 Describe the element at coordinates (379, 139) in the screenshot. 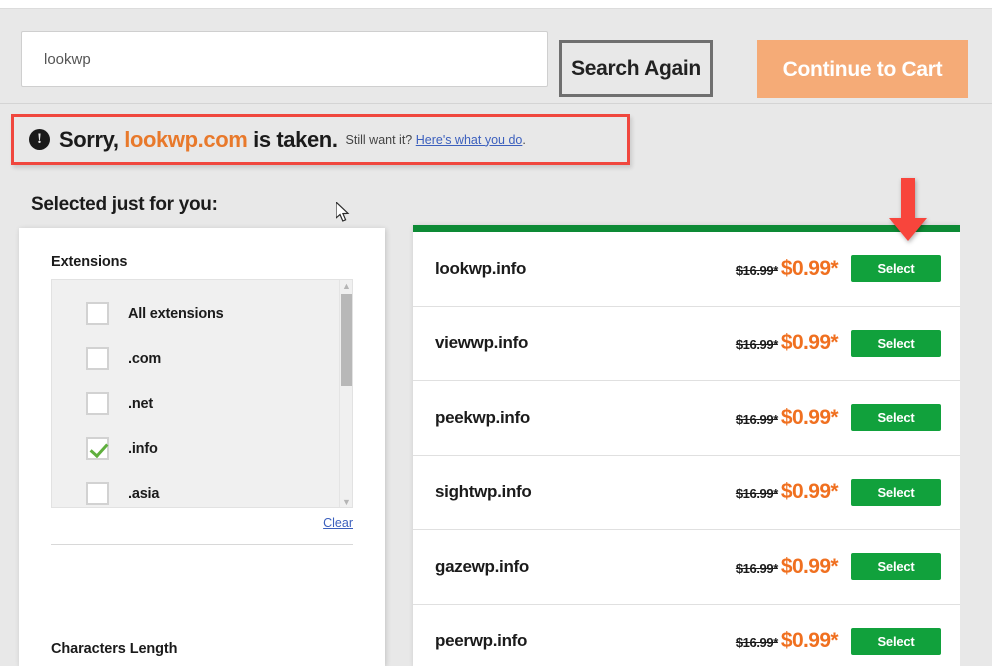

I see `alert-still-want-it: Still want it?` at that location.